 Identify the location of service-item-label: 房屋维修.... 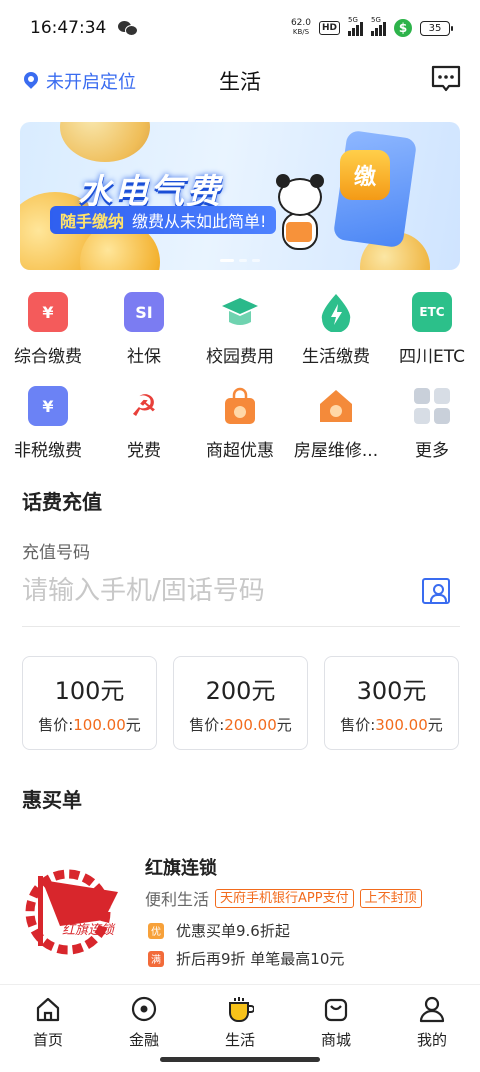
(336, 451).